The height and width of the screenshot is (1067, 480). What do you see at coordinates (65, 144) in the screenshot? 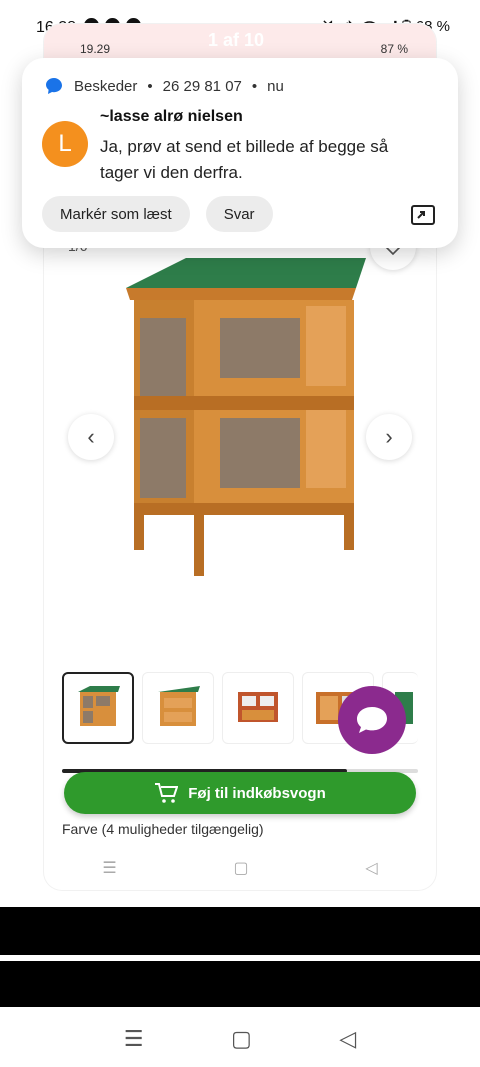
I see `avatar: L` at bounding box center [65, 144].